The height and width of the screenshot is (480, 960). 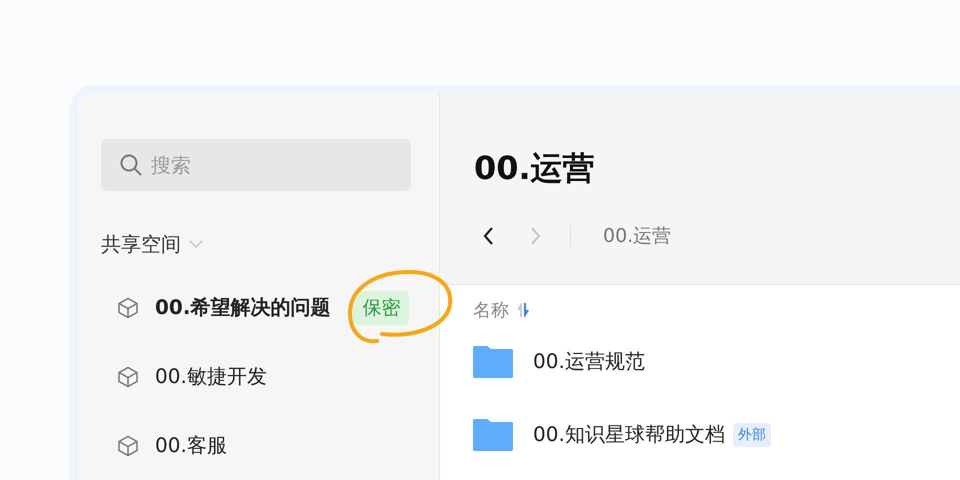 I want to click on column-header: 名称, so click(x=491, y=310).